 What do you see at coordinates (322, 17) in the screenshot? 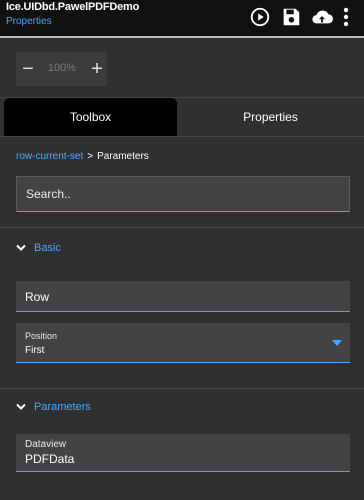
I see `cloud-upload-icon` at bounding box center [322, 17].